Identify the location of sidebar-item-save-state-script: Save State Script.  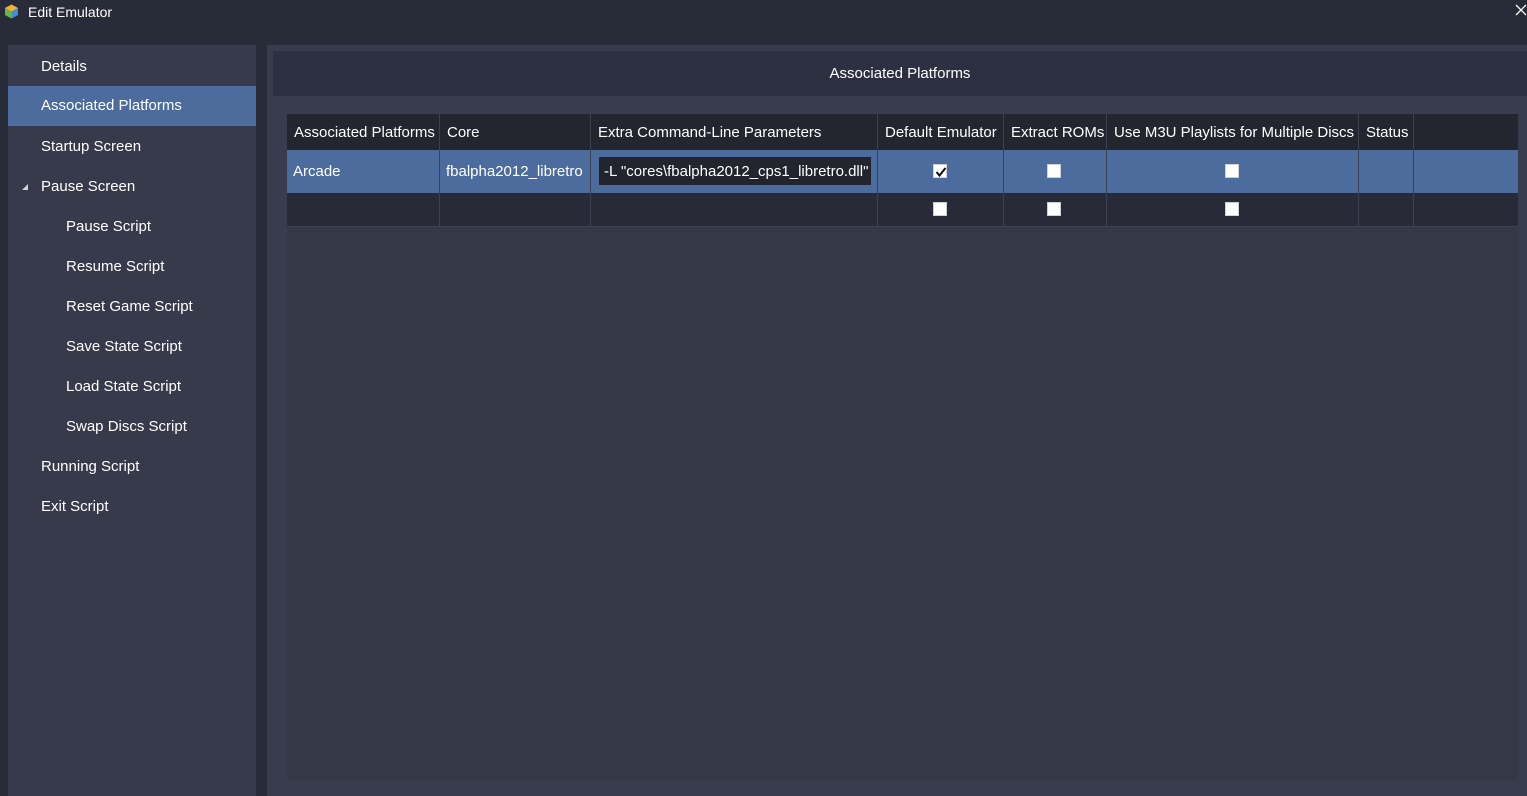
(132, 347).